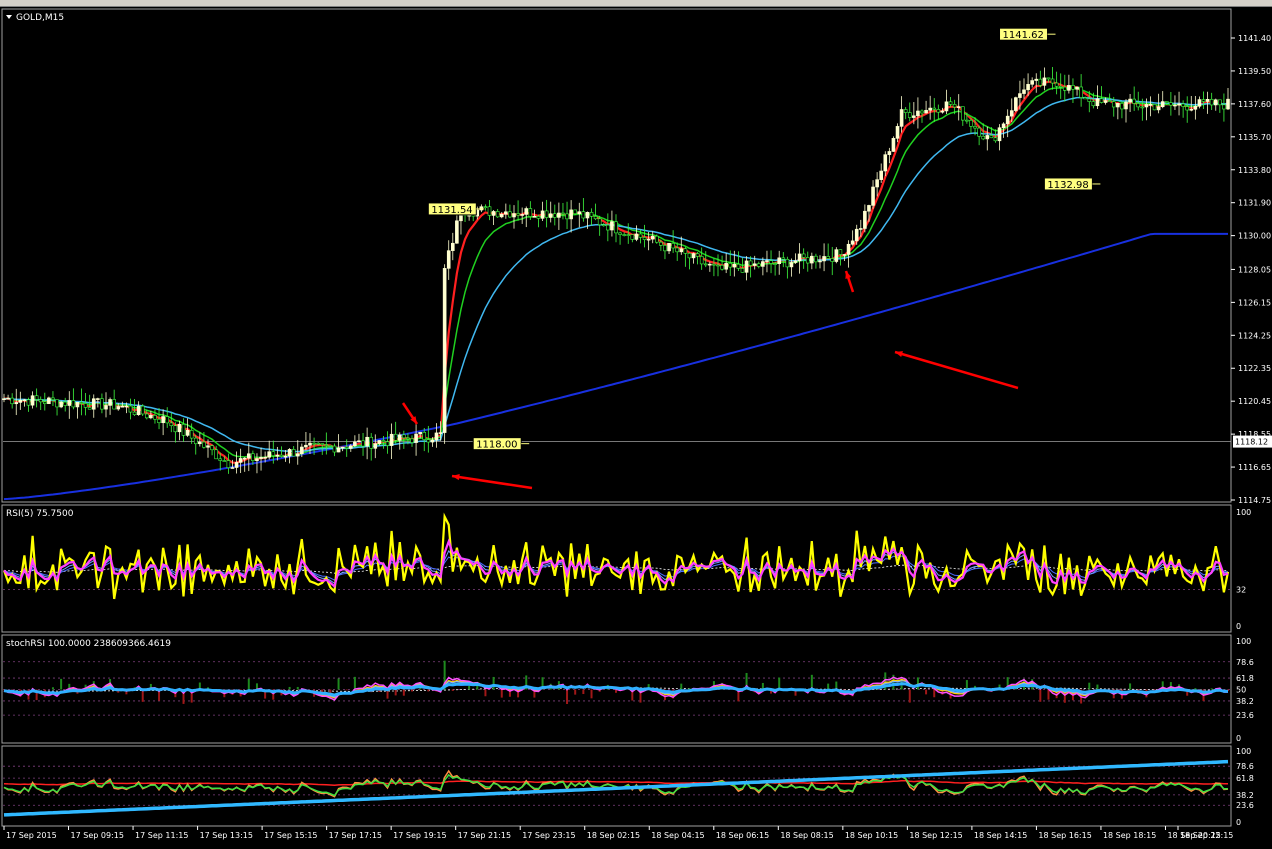 The height and width of the screenshot is (849, 1272). I want to click on price-tick-label: 1116.65, so click(1254, 467).